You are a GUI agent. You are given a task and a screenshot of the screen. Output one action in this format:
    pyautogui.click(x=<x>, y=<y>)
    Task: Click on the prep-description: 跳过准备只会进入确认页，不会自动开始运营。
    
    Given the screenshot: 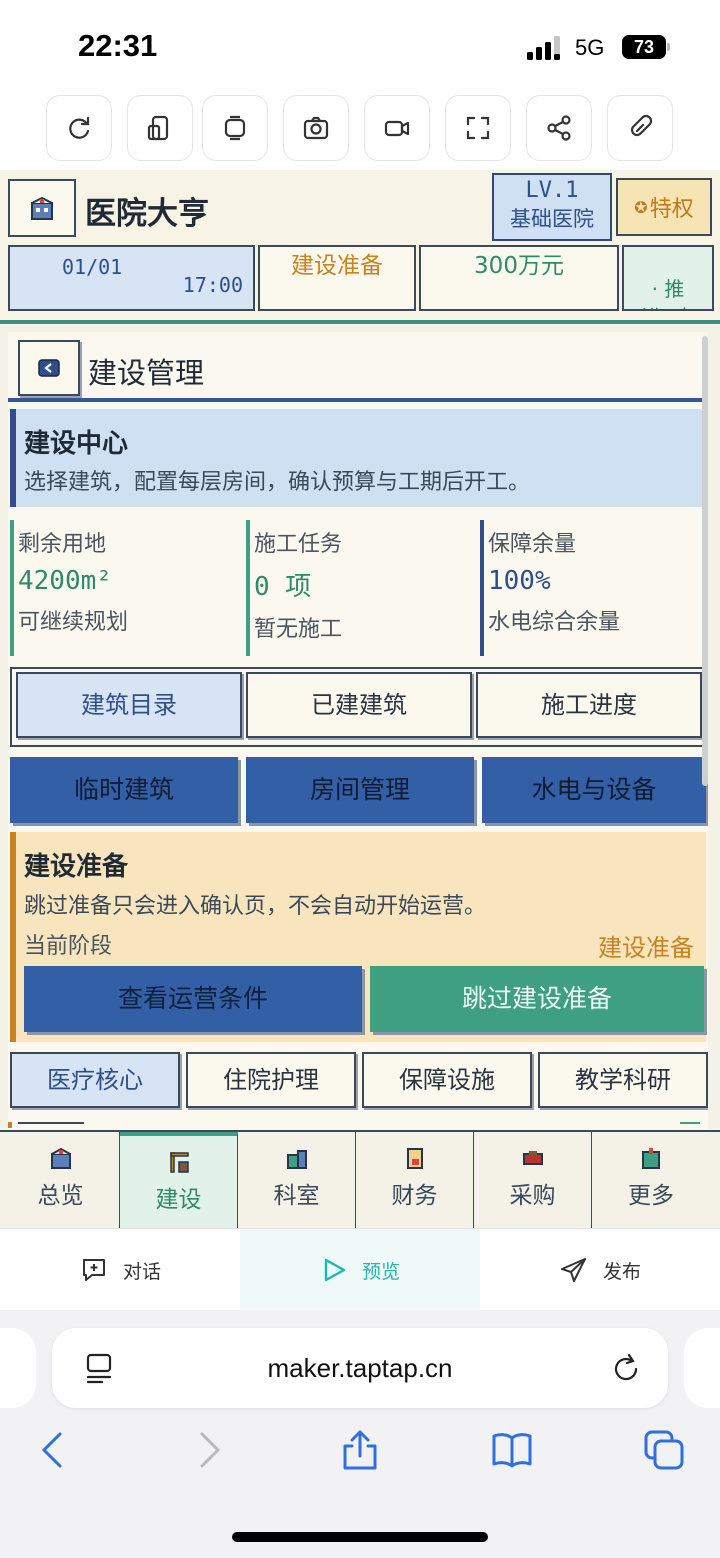 What is the action you would take?
    pyautogui.click(x=255, y=906)
    